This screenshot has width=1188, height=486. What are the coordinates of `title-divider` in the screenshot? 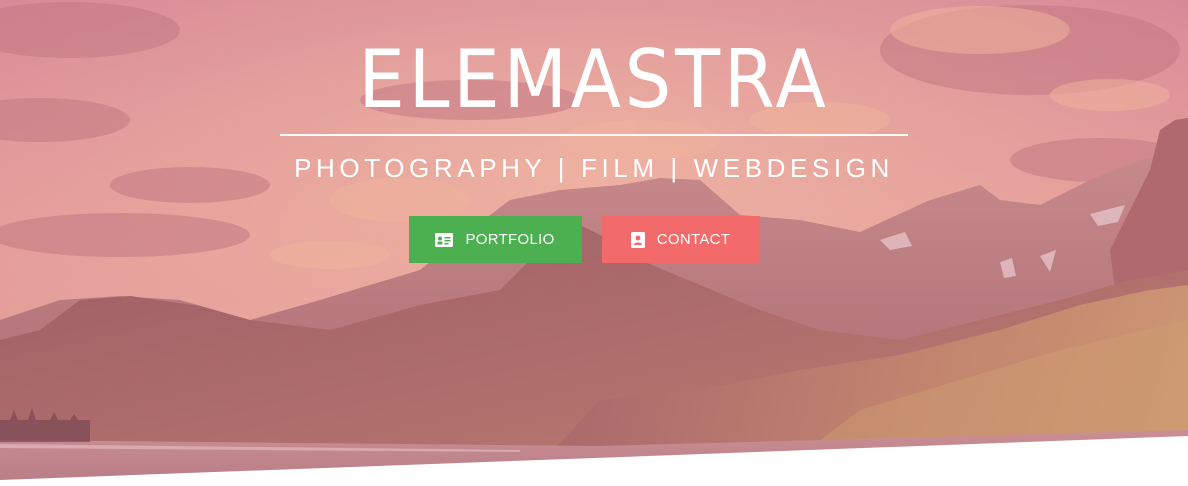 It's located at (594, 135).